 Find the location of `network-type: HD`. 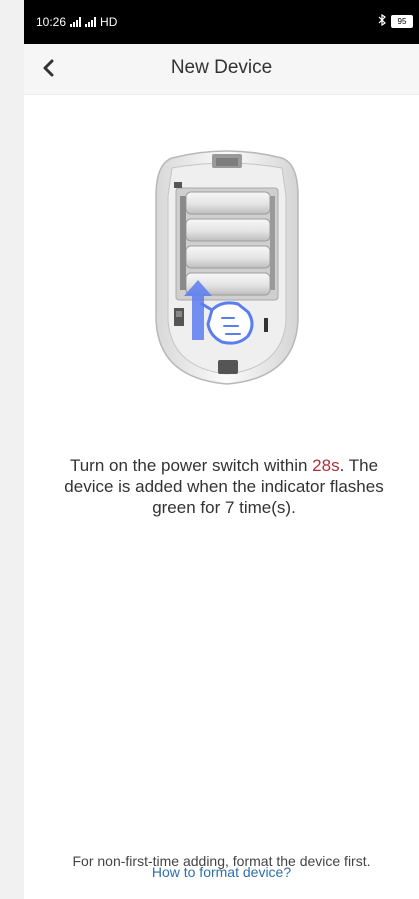

network-type: HD is located at coordinates (109, 22).